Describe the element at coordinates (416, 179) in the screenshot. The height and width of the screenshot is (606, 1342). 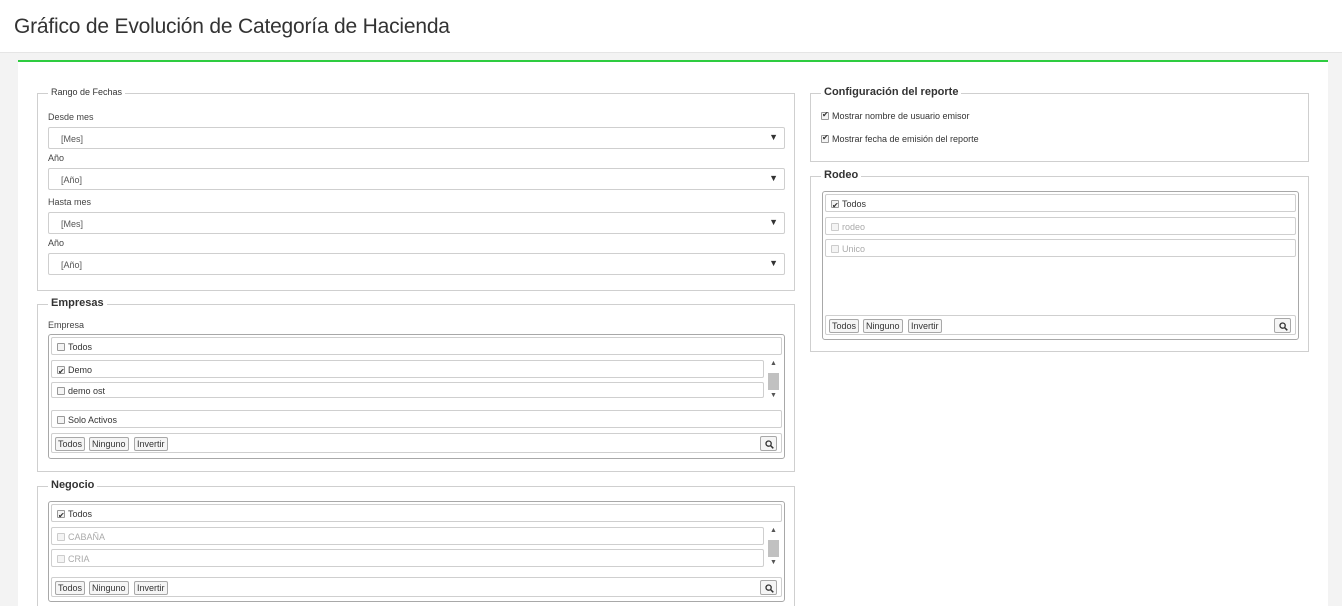
I see `desde-anio-select: [Año] ▼` at that location.